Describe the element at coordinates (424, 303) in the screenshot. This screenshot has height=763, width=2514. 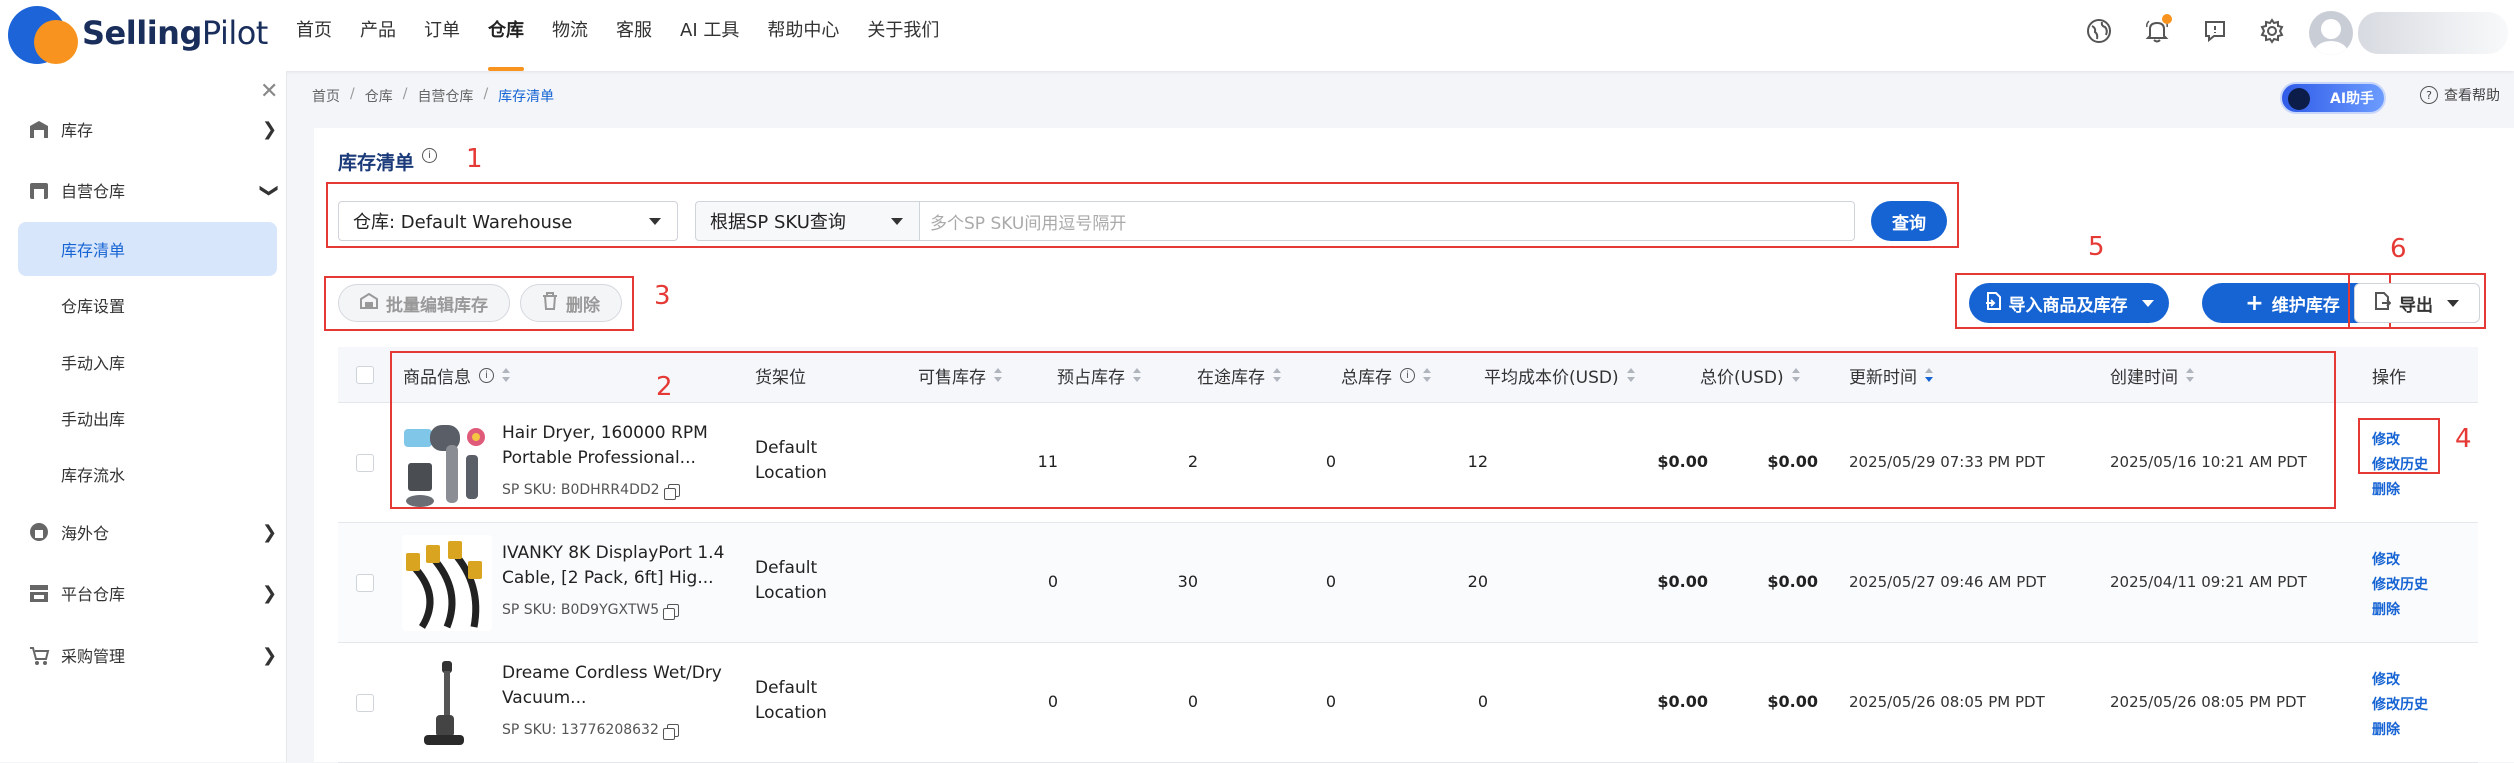
I see `bulk-edit-button: 批量编辑库存` at that location.